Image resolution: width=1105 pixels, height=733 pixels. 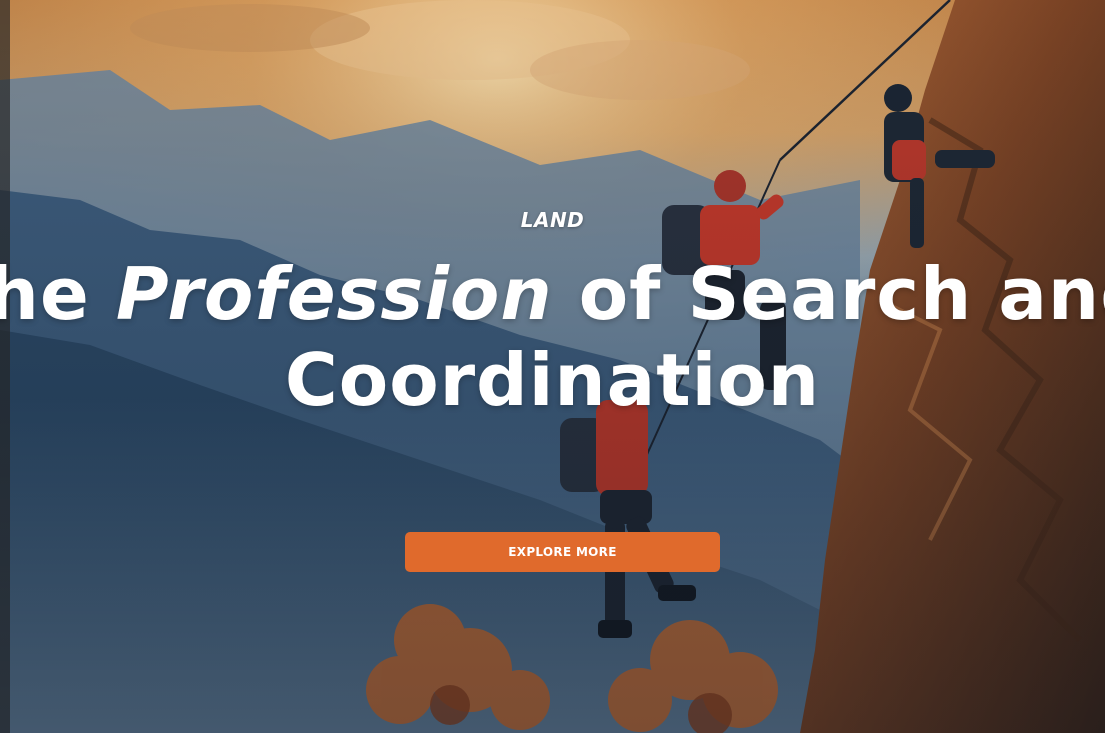 I want to click on headline-emphasis: Profession, so click(x=334, y=294).